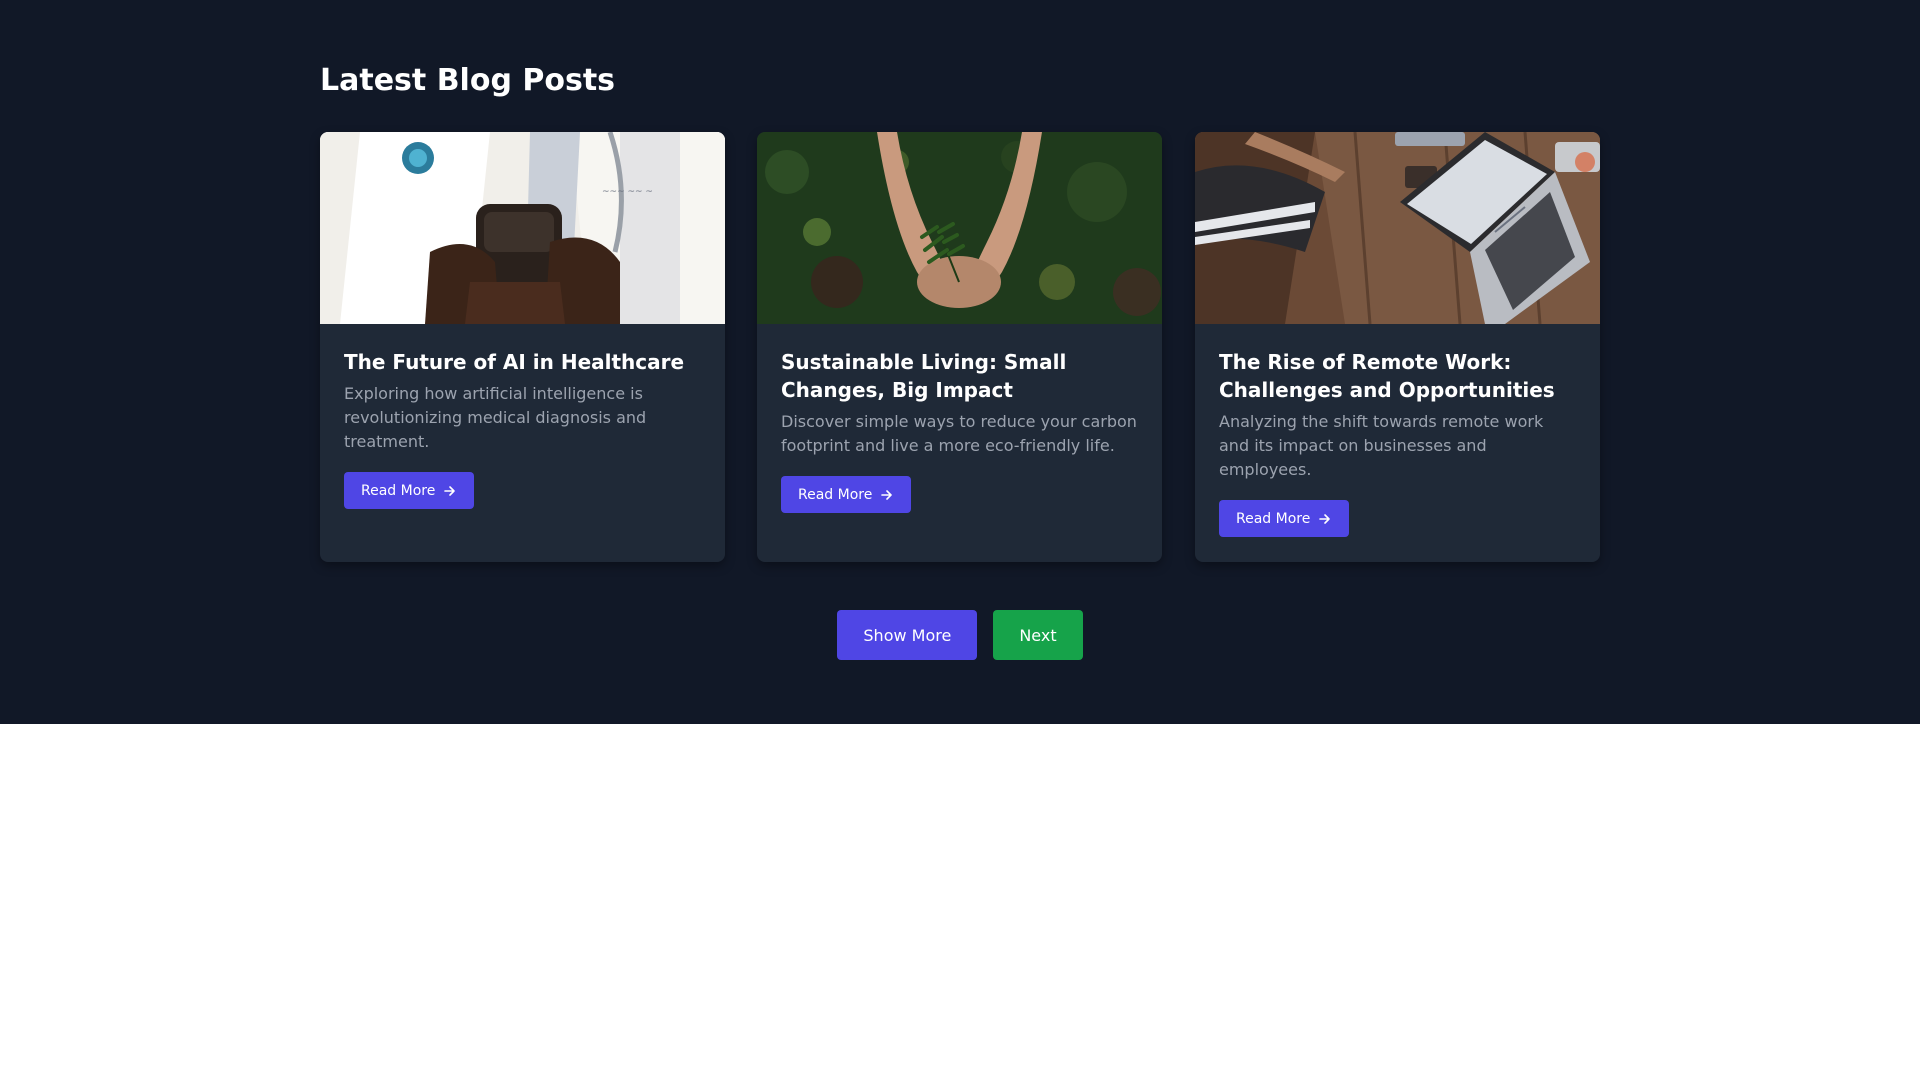  Describe the element at coordinates (959, 228) in the screenshot. I see `card-image-sustainable` at that location.